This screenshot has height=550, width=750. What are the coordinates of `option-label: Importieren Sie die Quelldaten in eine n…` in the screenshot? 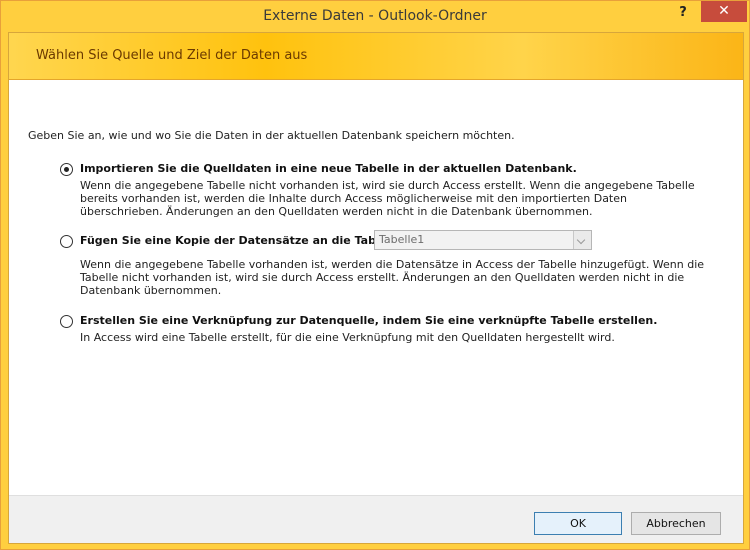 It's located at (328, 168).